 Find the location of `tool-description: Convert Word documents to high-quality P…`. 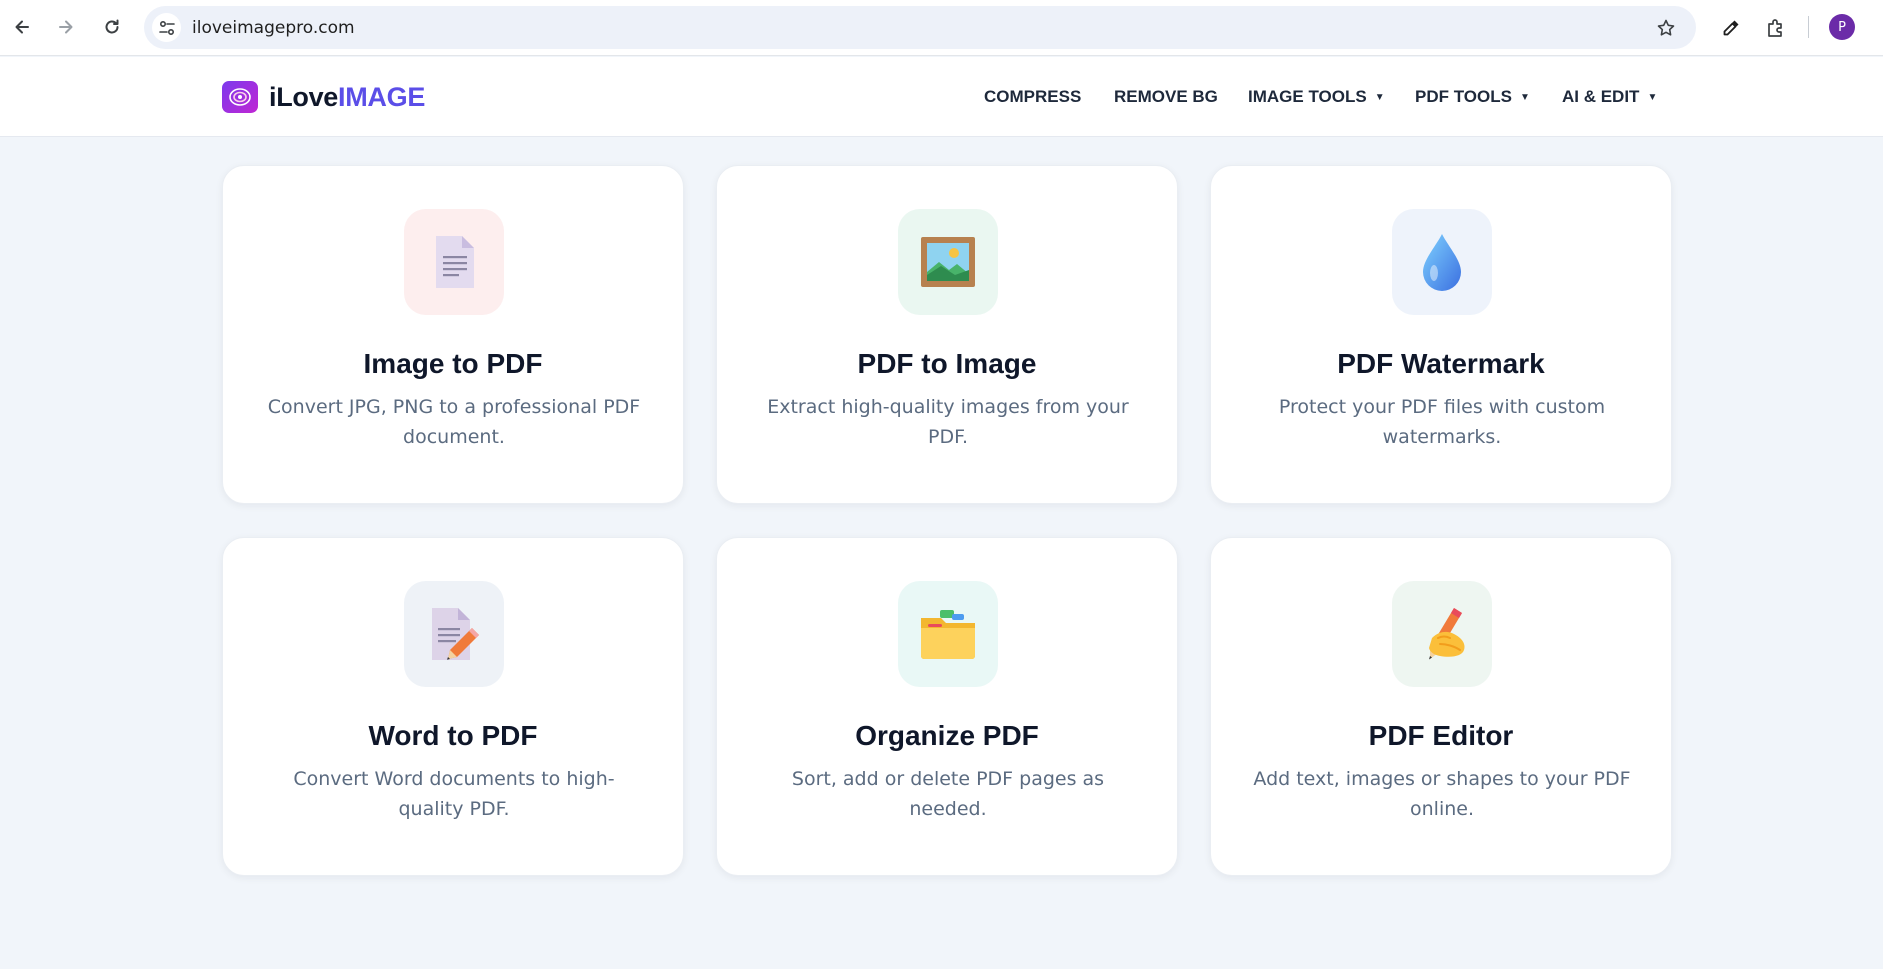

tool-description: Convert Word documents to high-quality P… is located at coordinates (454, 794).